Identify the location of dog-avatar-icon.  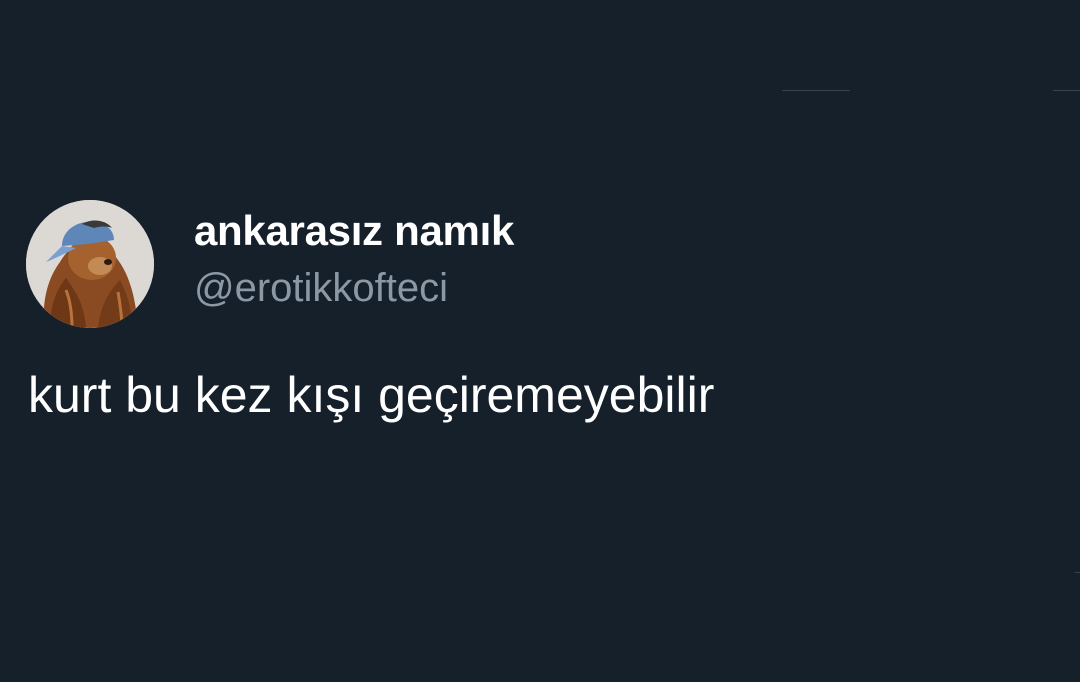
(90, 264).